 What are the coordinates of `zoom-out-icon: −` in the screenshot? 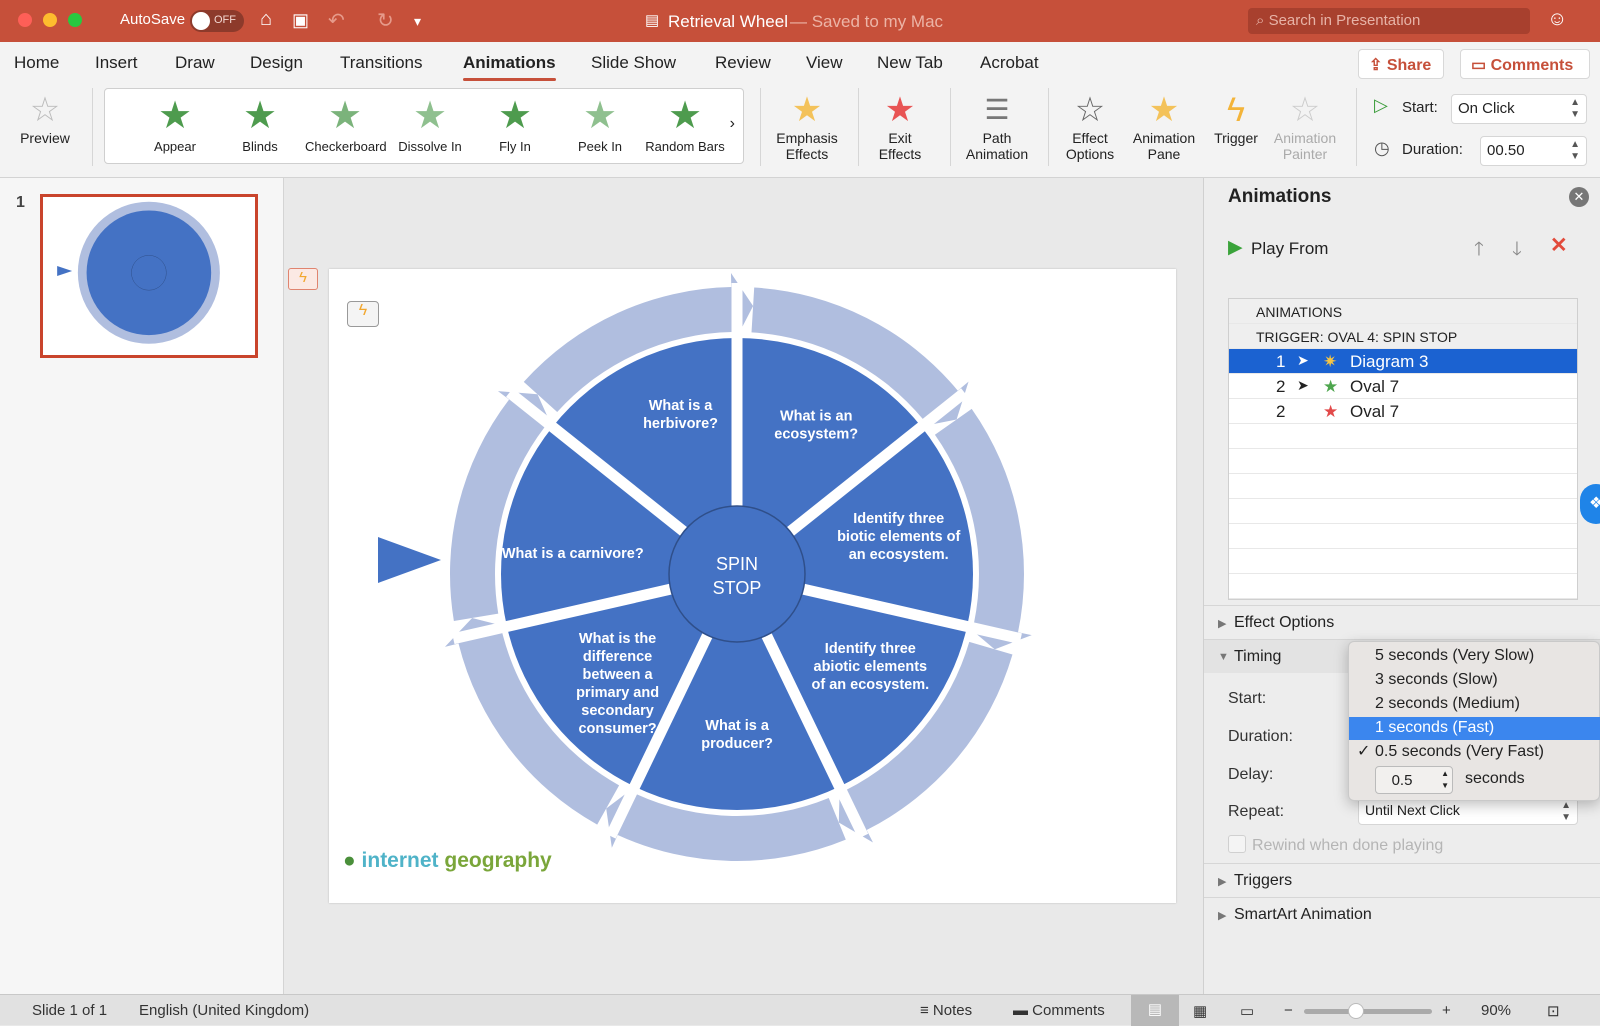 It's located at (1288, 1010).